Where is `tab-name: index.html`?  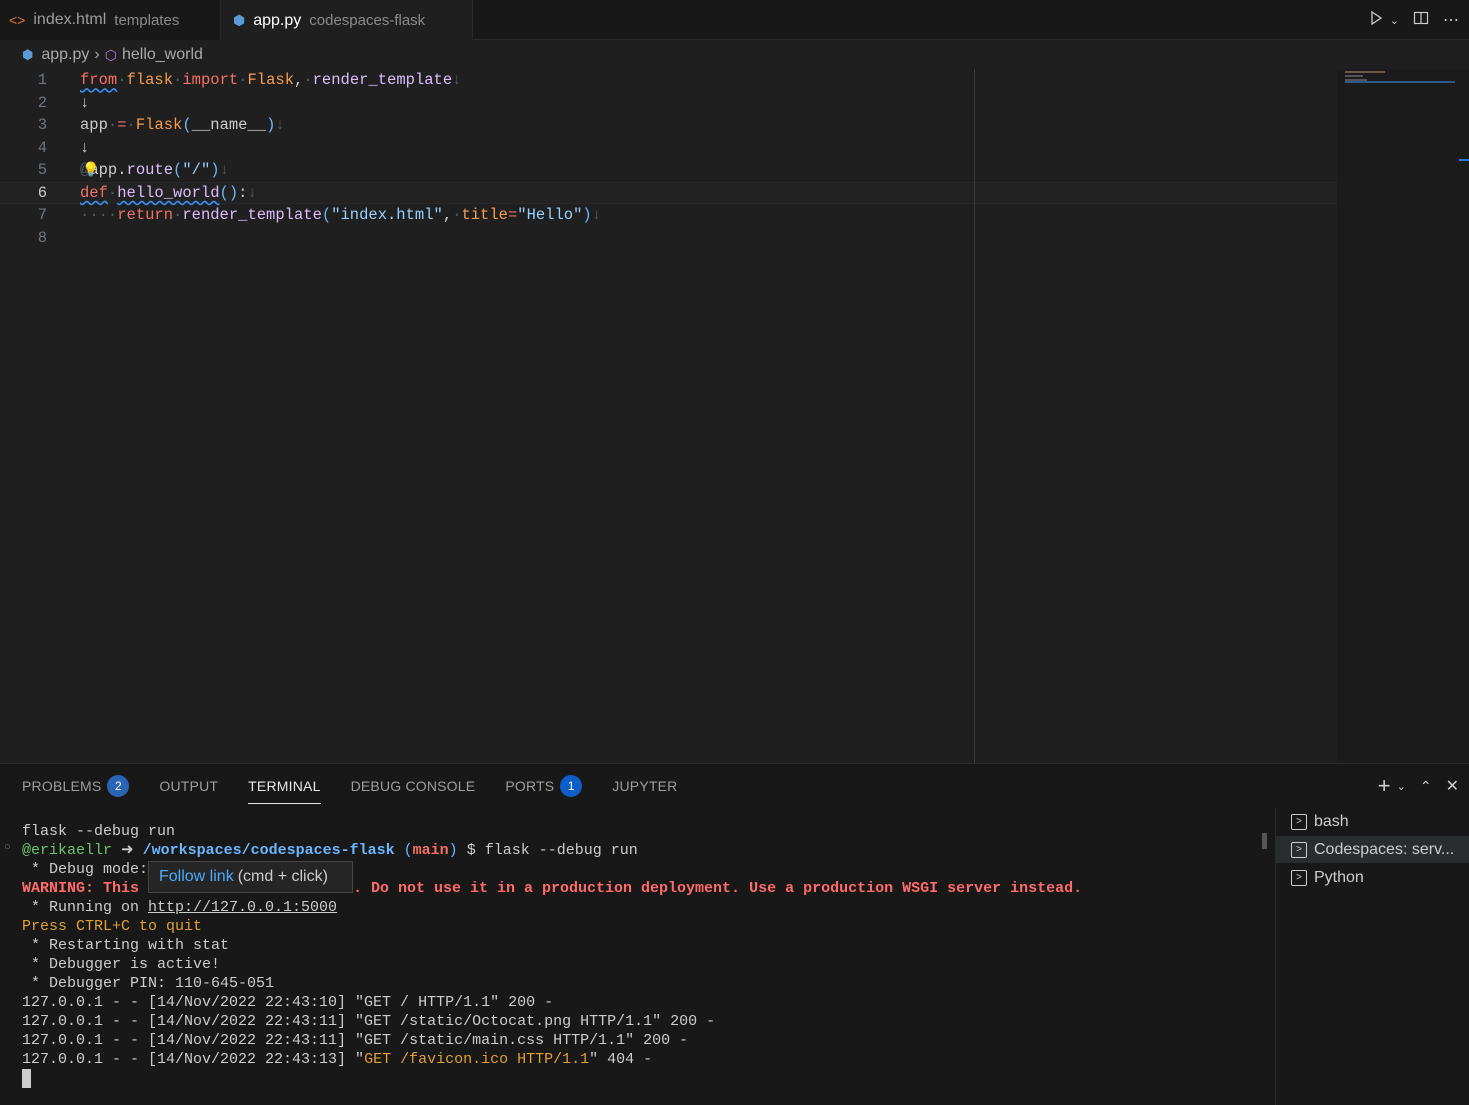
tab-name: index.html is located at coordinates (70, 19).